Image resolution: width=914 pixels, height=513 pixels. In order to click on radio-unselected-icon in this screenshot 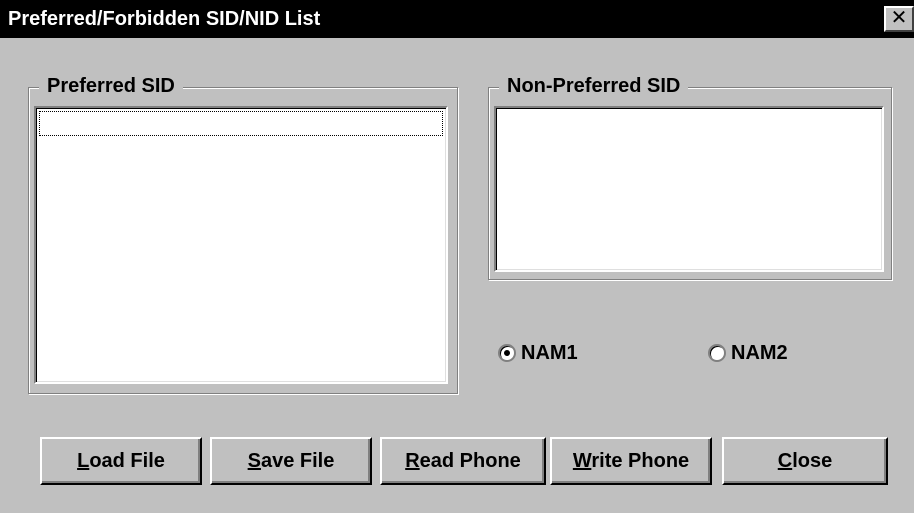, I will do `click(717, 353)`.